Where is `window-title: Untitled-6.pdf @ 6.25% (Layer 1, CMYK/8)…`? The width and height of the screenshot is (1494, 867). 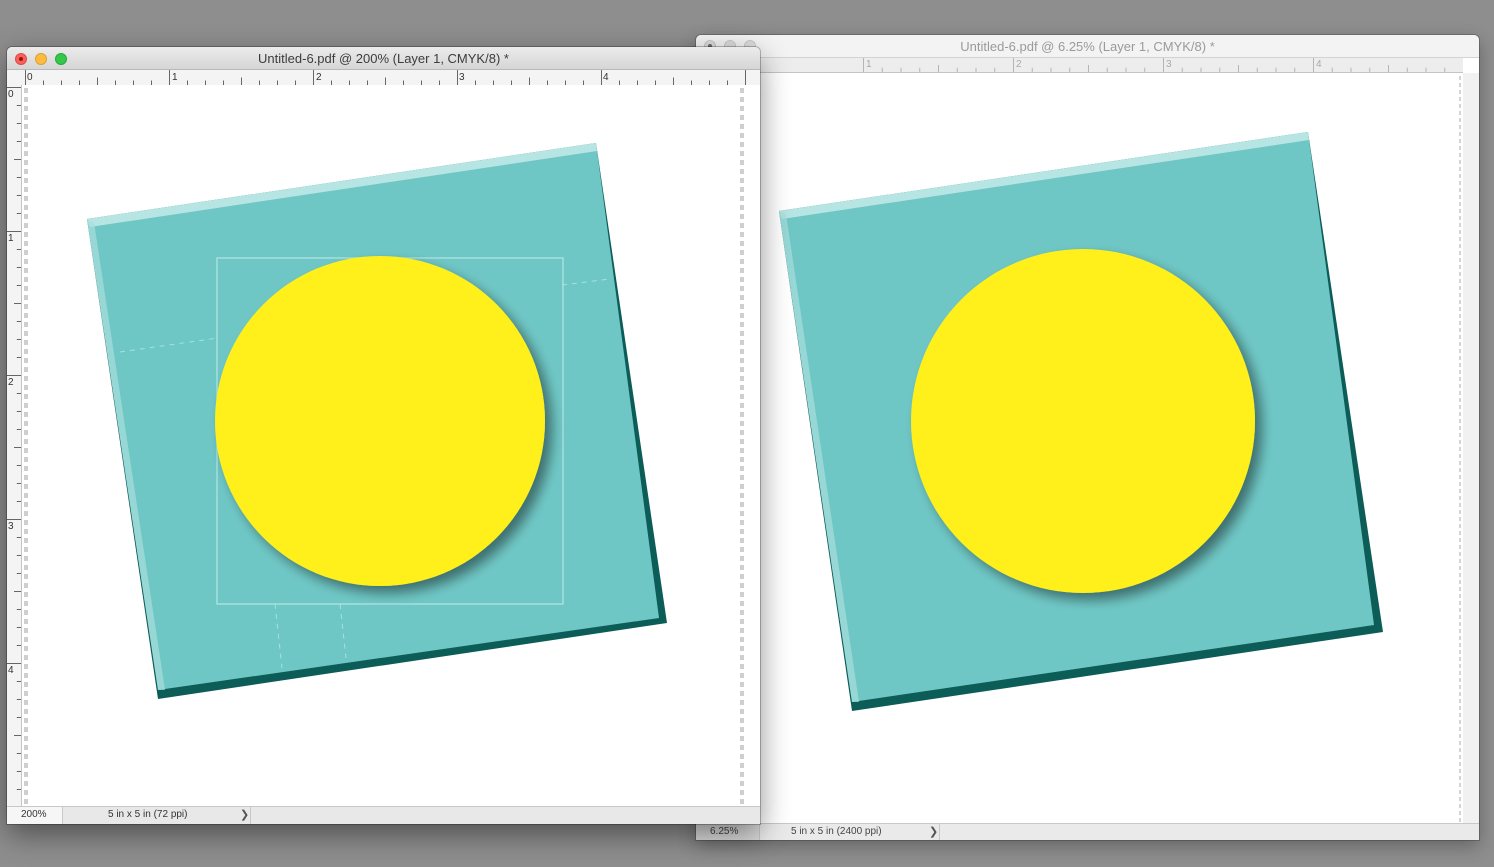 window-title: Untitled-6.pdf @ 6.25% (Layer 1, CMYK/8)… is located at coordinates (1087, 46).